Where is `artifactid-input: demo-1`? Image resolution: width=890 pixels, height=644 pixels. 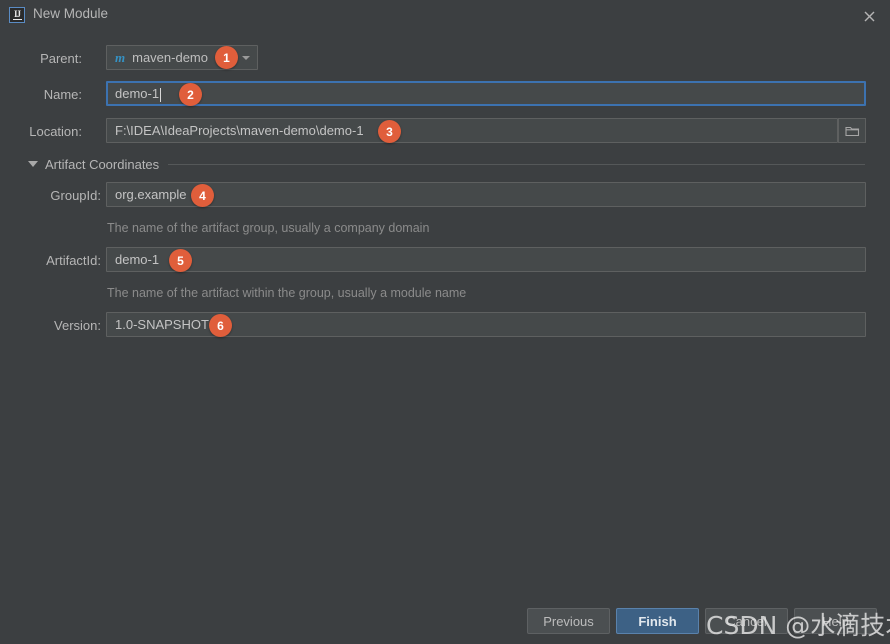
artifactid-input: demo-1 is located at coordinates (486, 259).